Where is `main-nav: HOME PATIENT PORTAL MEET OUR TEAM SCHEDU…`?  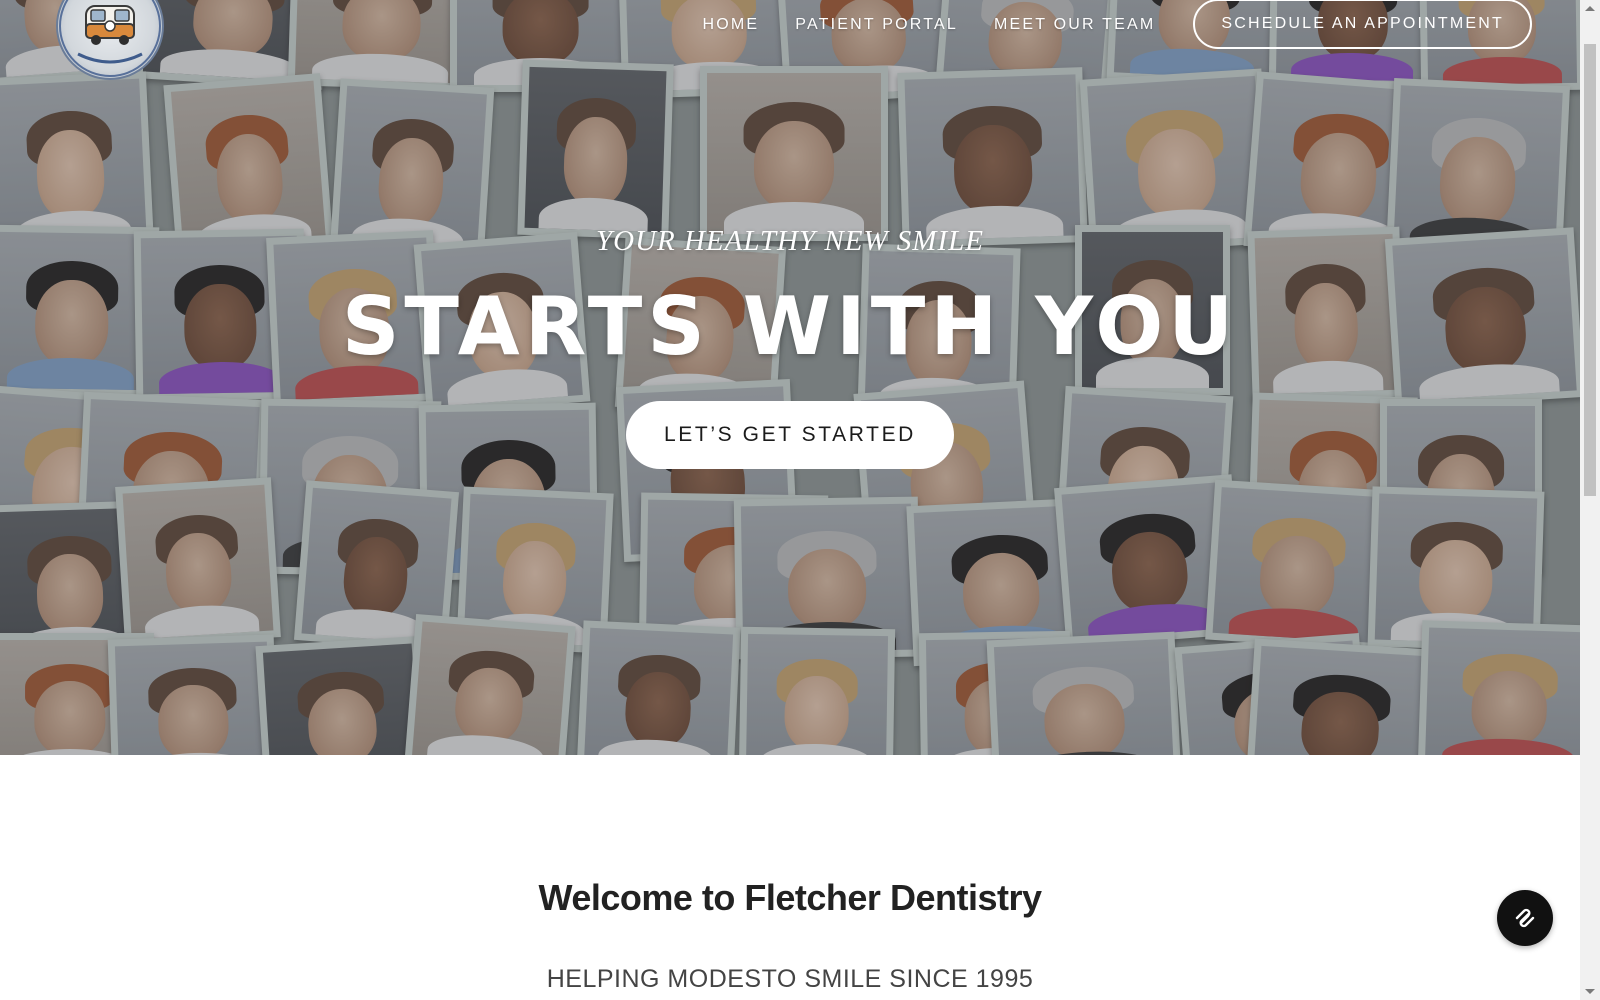
main-nav: HOME PATIENT PORTAL MEET OUR TEAM SCHEDU… is located at coordinates (1099, 25).